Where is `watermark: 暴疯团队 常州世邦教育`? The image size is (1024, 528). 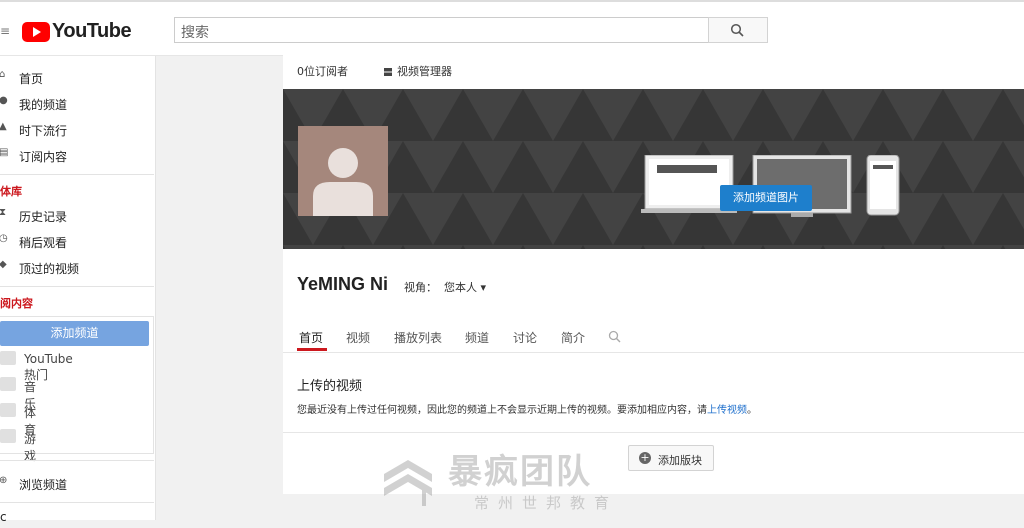
watermark: 暴疯团队 常州世邦教育 is located at coordinates (506, 479).